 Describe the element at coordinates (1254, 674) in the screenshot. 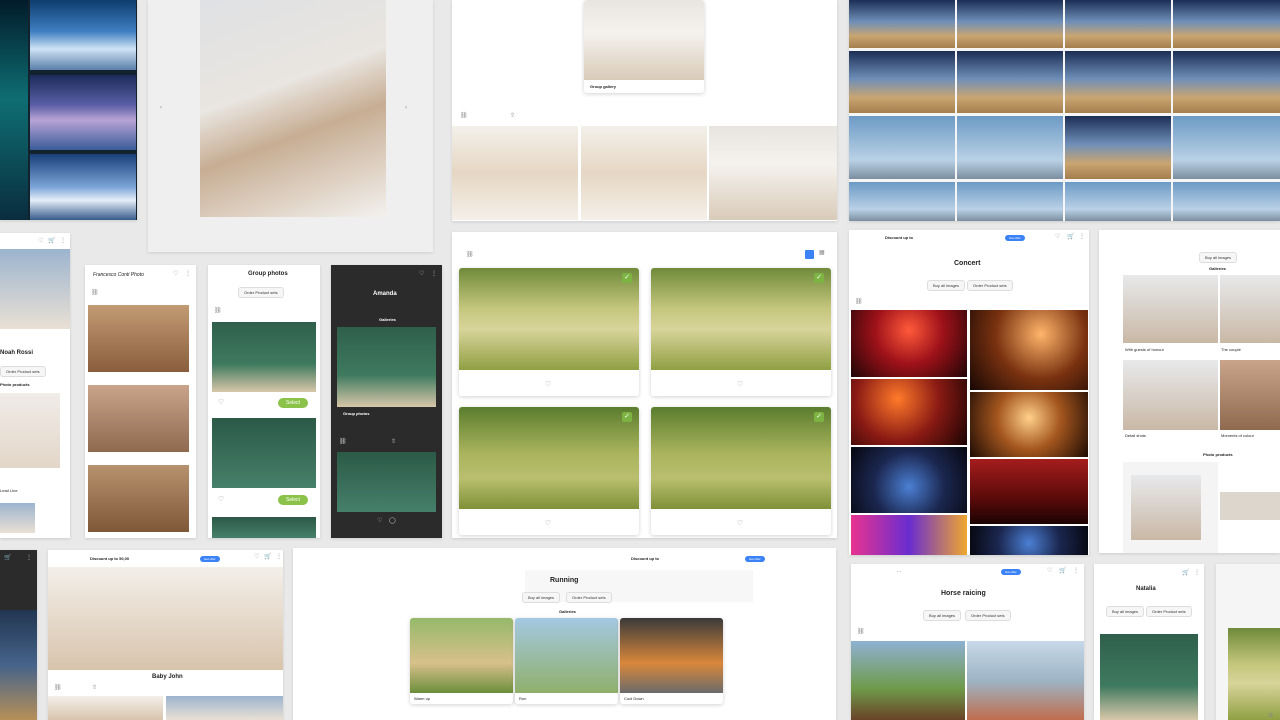

I see `park-peek-photo` at that location.